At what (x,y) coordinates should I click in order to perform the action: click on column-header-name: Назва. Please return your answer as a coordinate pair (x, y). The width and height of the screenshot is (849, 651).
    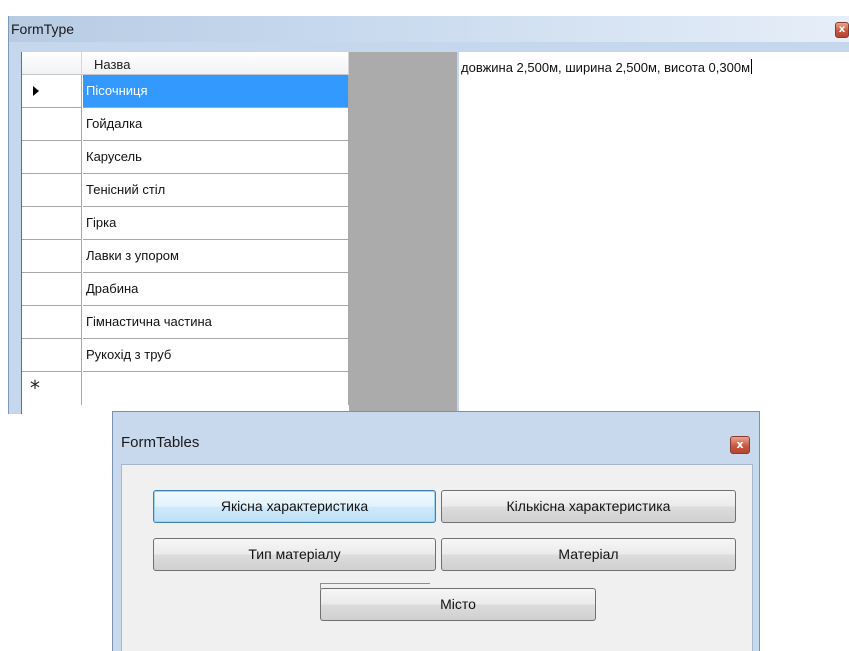
    Looking at the image, I should click on (216, 63).